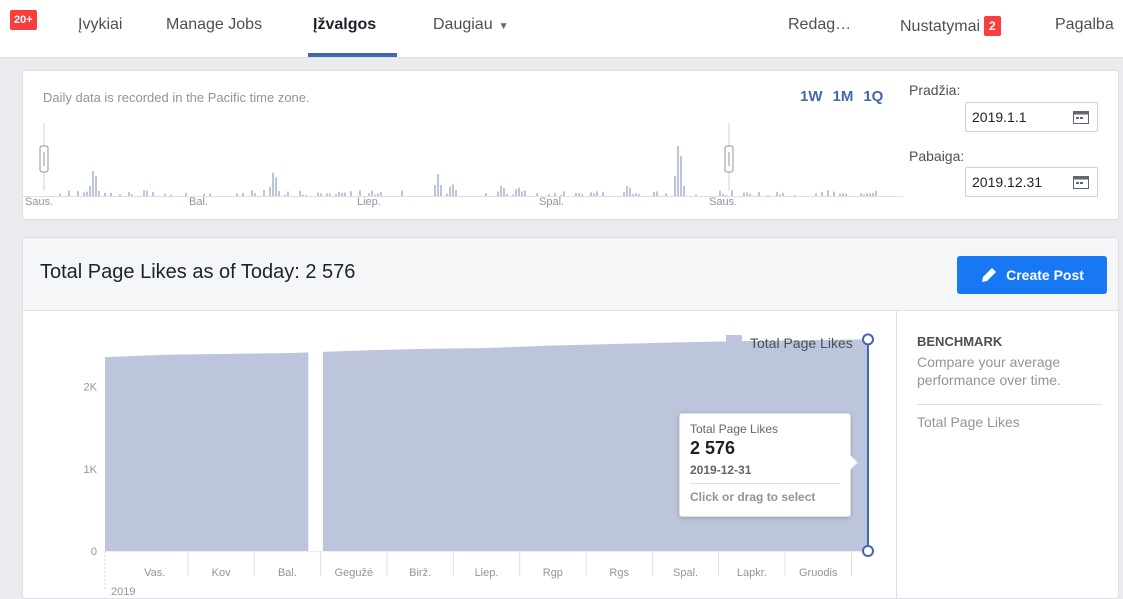 The image size is (1123, 599). What do you see at coordinates (344, 25) in the screenshot?
I see `nav-item-insights: Įžvalgos` at bounding box center [344, 25].